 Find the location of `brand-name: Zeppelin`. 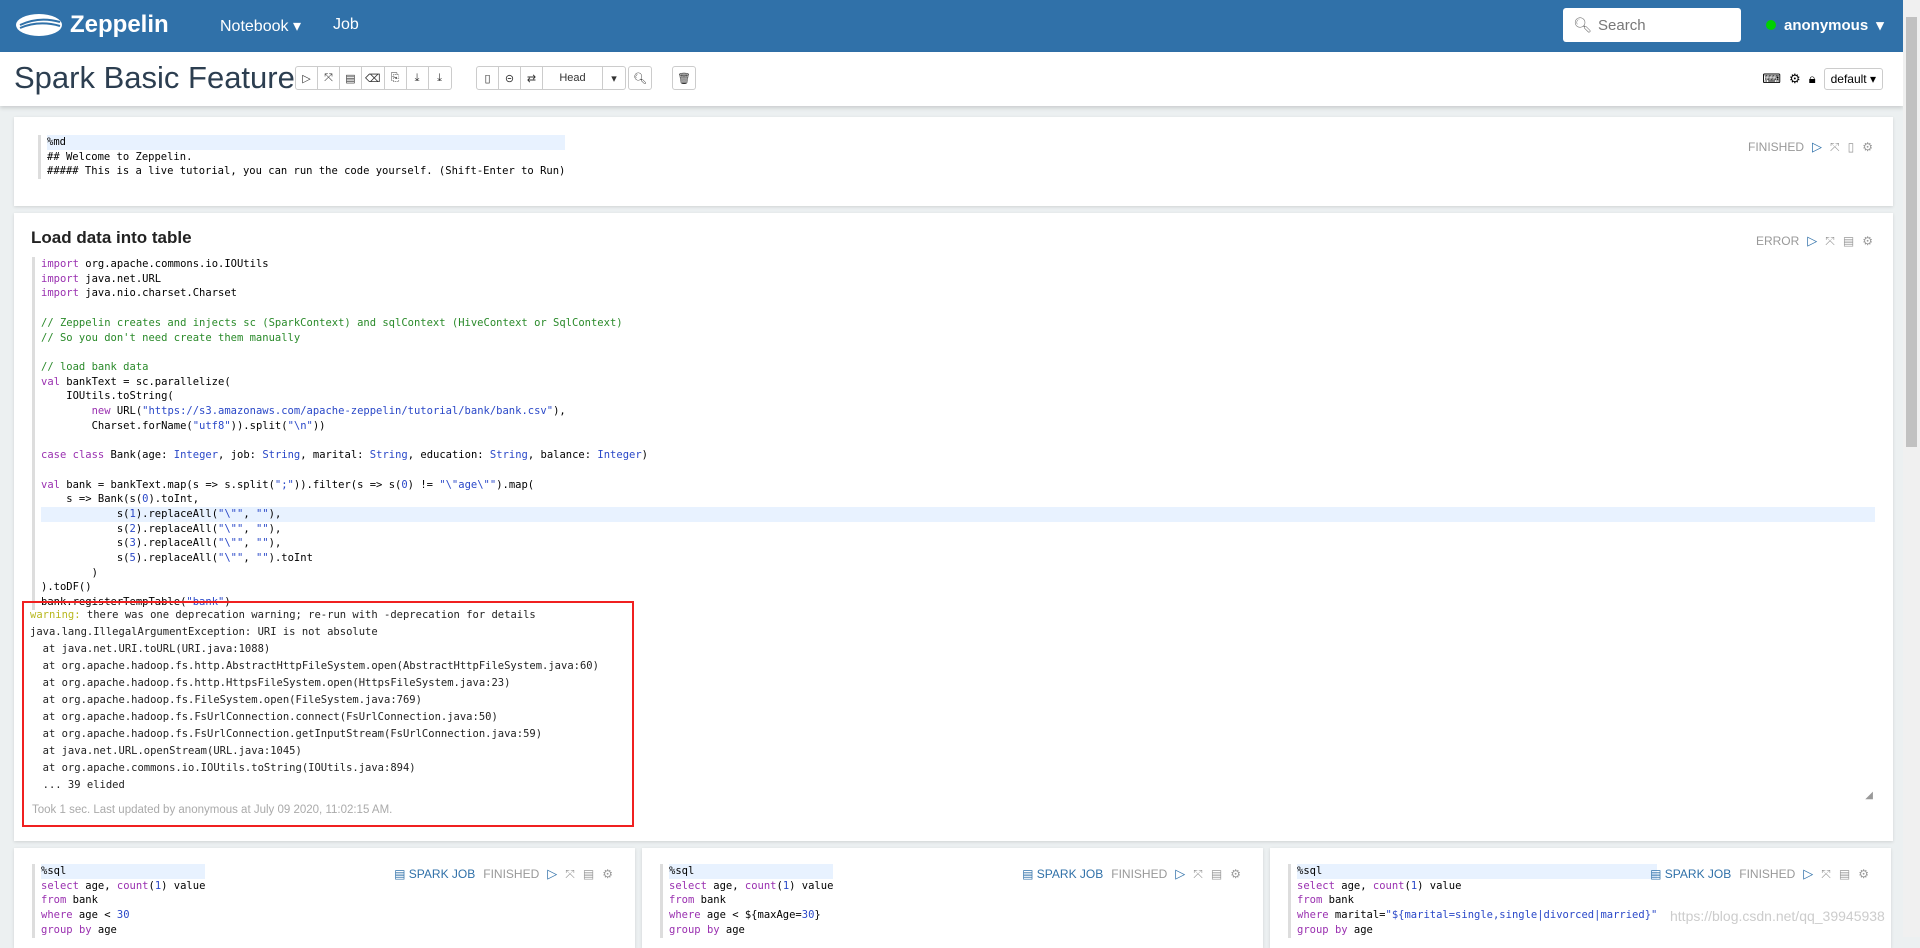

brand-name: Zeppelin is located at coordinates (119, 24).